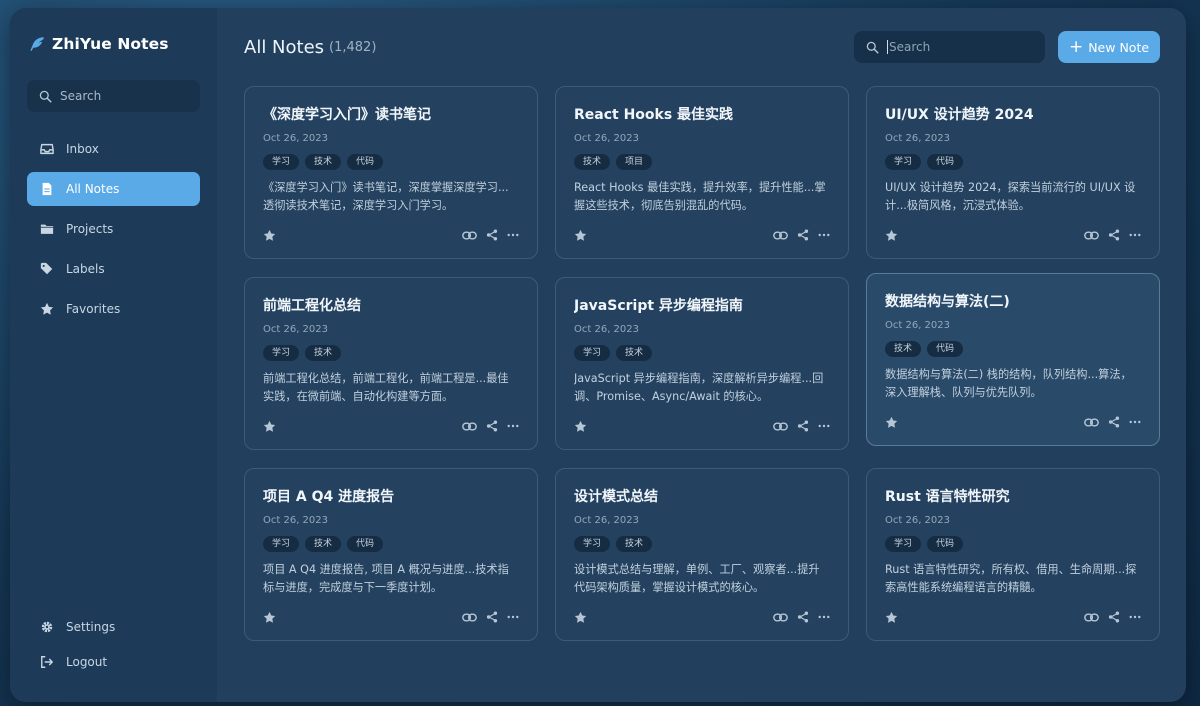  What do you see at coordinates (312, 306) in the screenshot?
I see `note-title: 前端工程化总结` at bounding box center [312, 306].